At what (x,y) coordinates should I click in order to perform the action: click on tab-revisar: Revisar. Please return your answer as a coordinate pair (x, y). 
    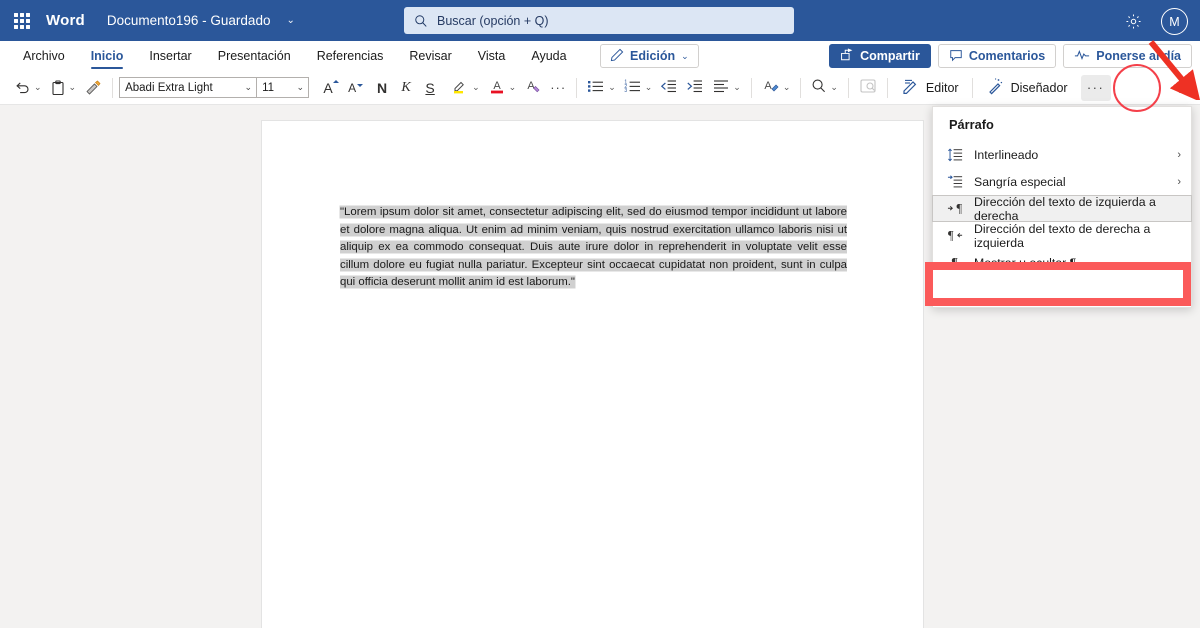
    Looking at the image, I should click on (430, 56).